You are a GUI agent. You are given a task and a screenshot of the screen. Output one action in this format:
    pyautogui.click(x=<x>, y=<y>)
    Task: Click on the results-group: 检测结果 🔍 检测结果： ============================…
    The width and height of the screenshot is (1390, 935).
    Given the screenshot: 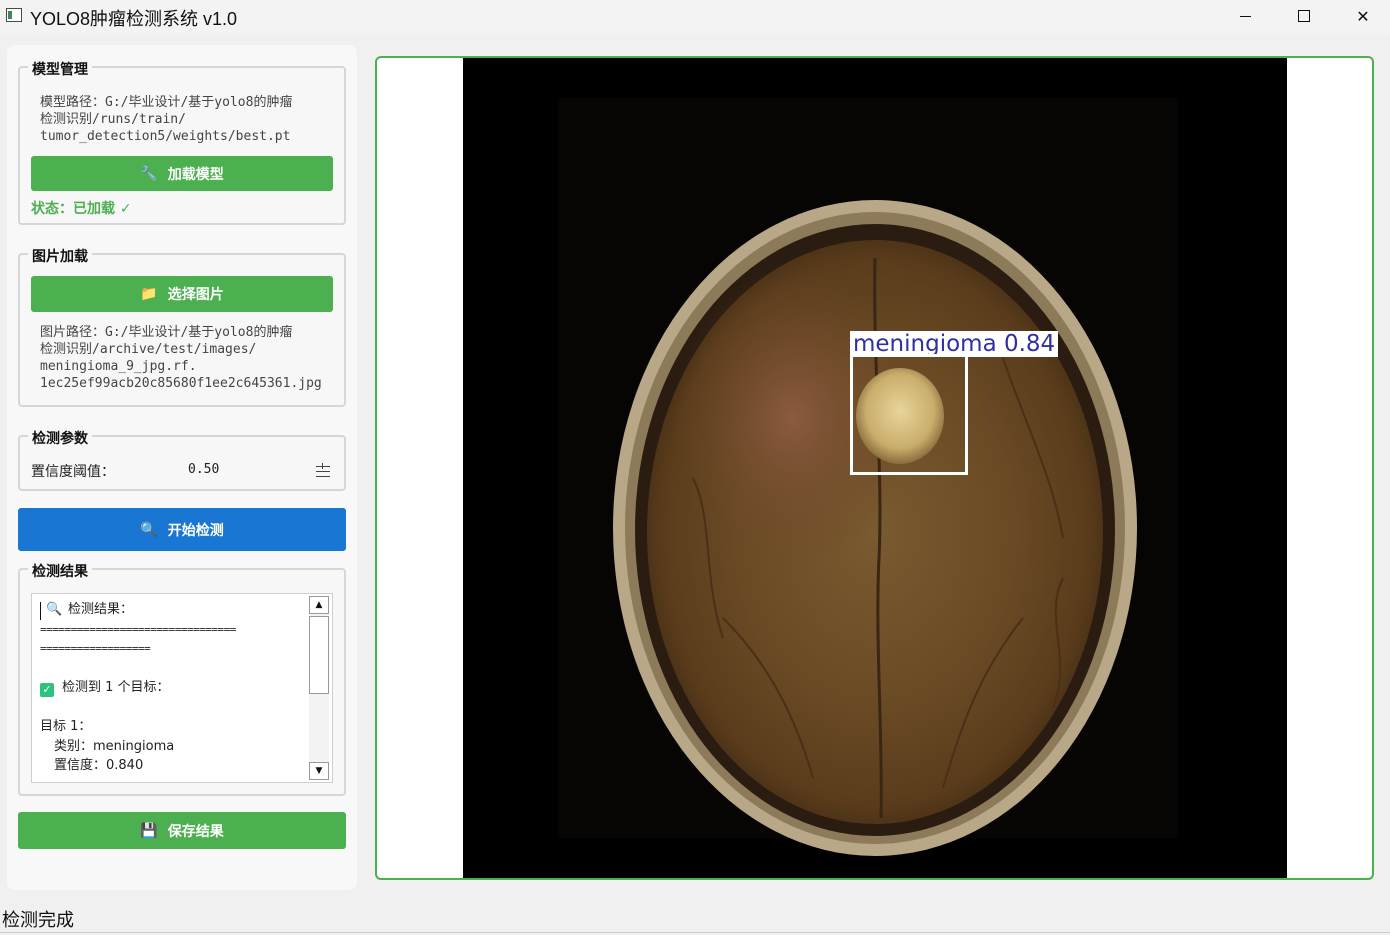 What is the action you would take?
    pyautogui.click(x=182, y=678)
    